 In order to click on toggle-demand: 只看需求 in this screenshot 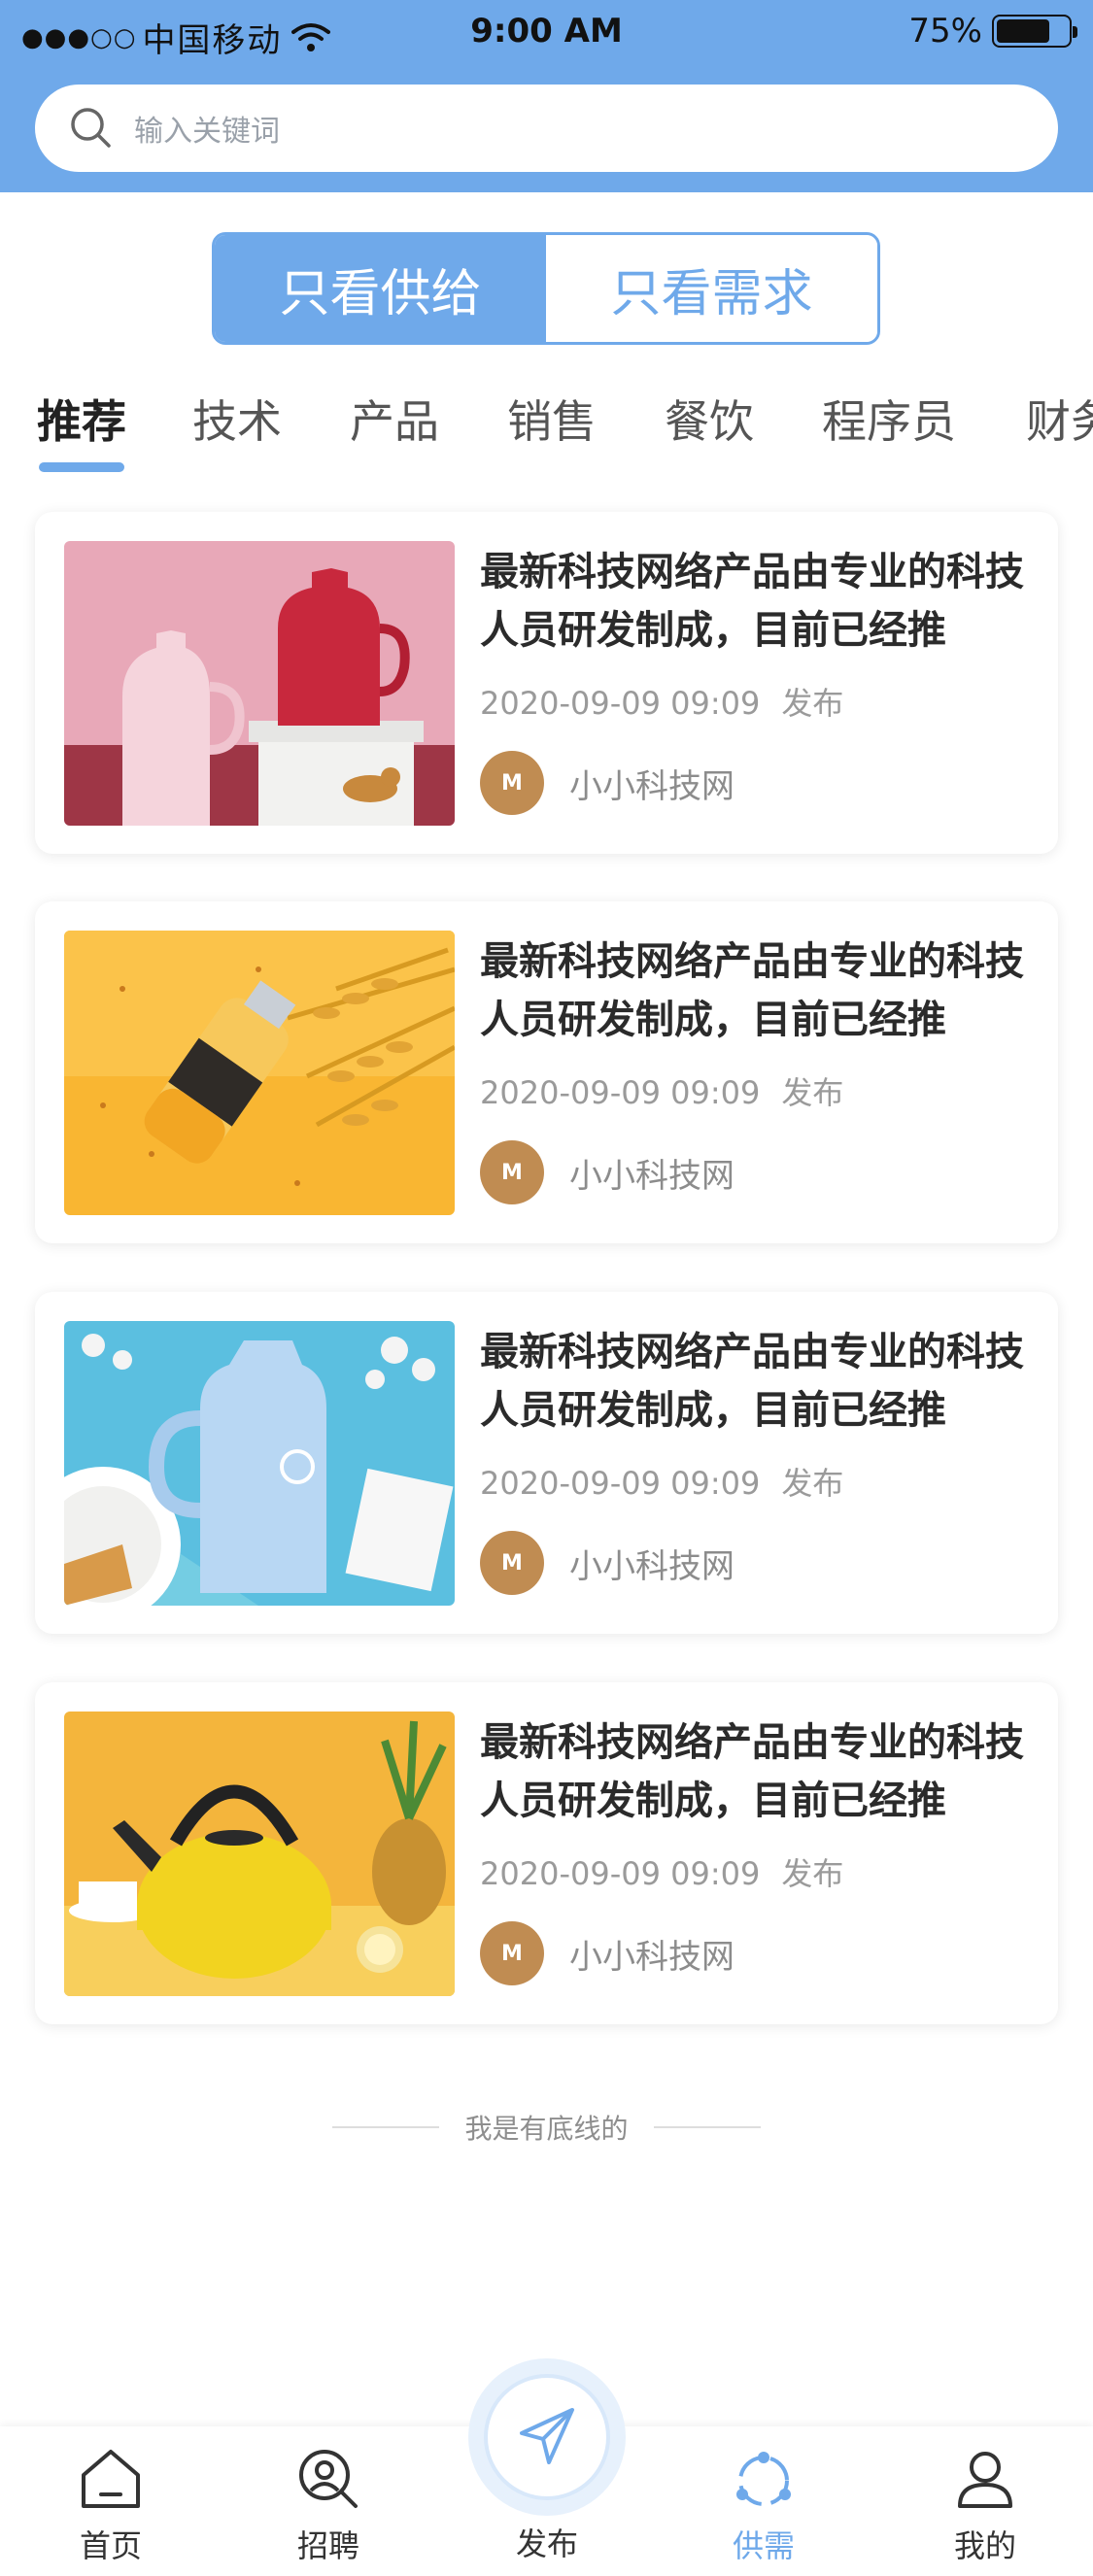, I will do `click(711, 288)`.